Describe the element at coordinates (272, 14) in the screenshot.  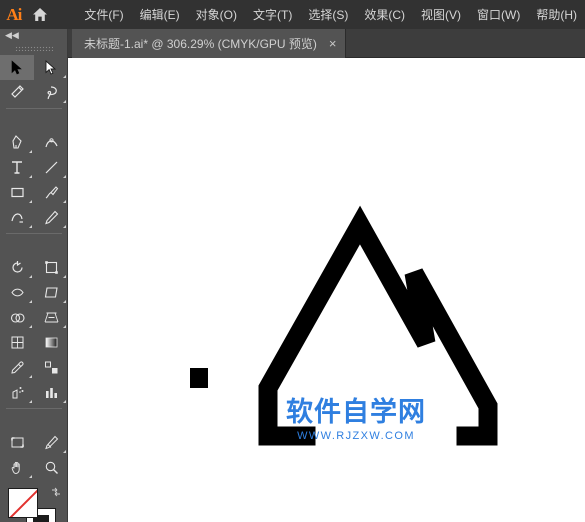
I see `menu-item-type: 文字(T)` at that location.